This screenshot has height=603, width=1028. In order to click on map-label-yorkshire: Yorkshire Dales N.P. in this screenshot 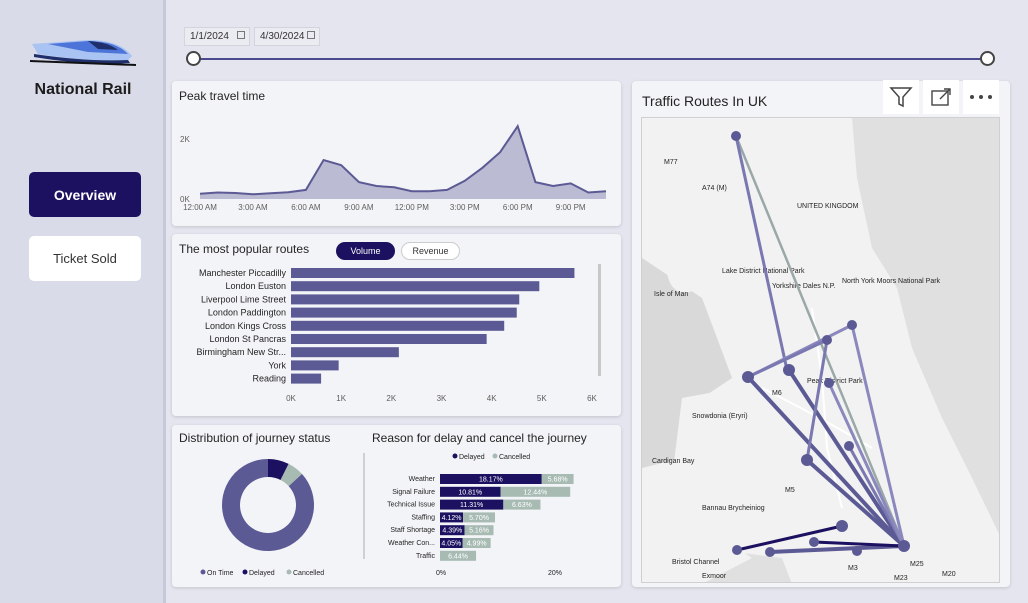, I will do `click(803, 286)`.